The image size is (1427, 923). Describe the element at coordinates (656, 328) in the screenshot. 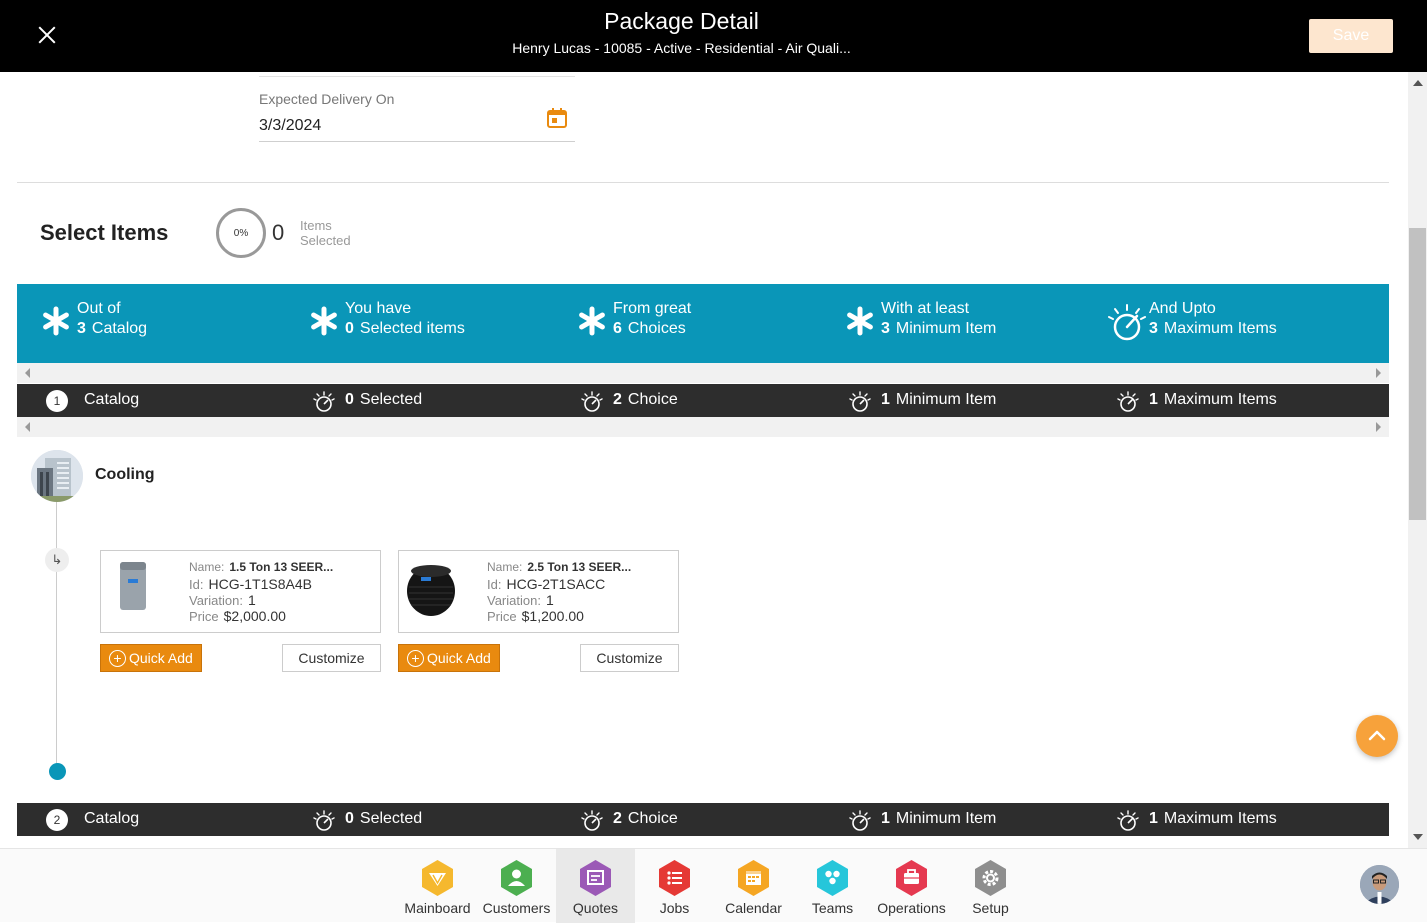

I see `summary-text: Choices` at that location.